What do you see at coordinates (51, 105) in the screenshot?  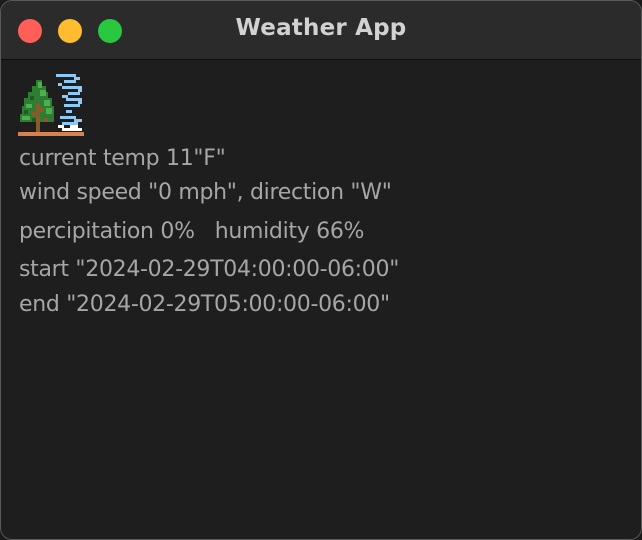 I see `tree-wind-icon` at bounding box center [51, 105].